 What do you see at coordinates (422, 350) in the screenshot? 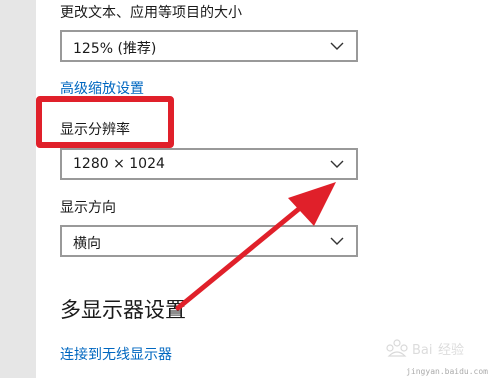
I see `svg-text: Bai` at bounding box center [422, 350].